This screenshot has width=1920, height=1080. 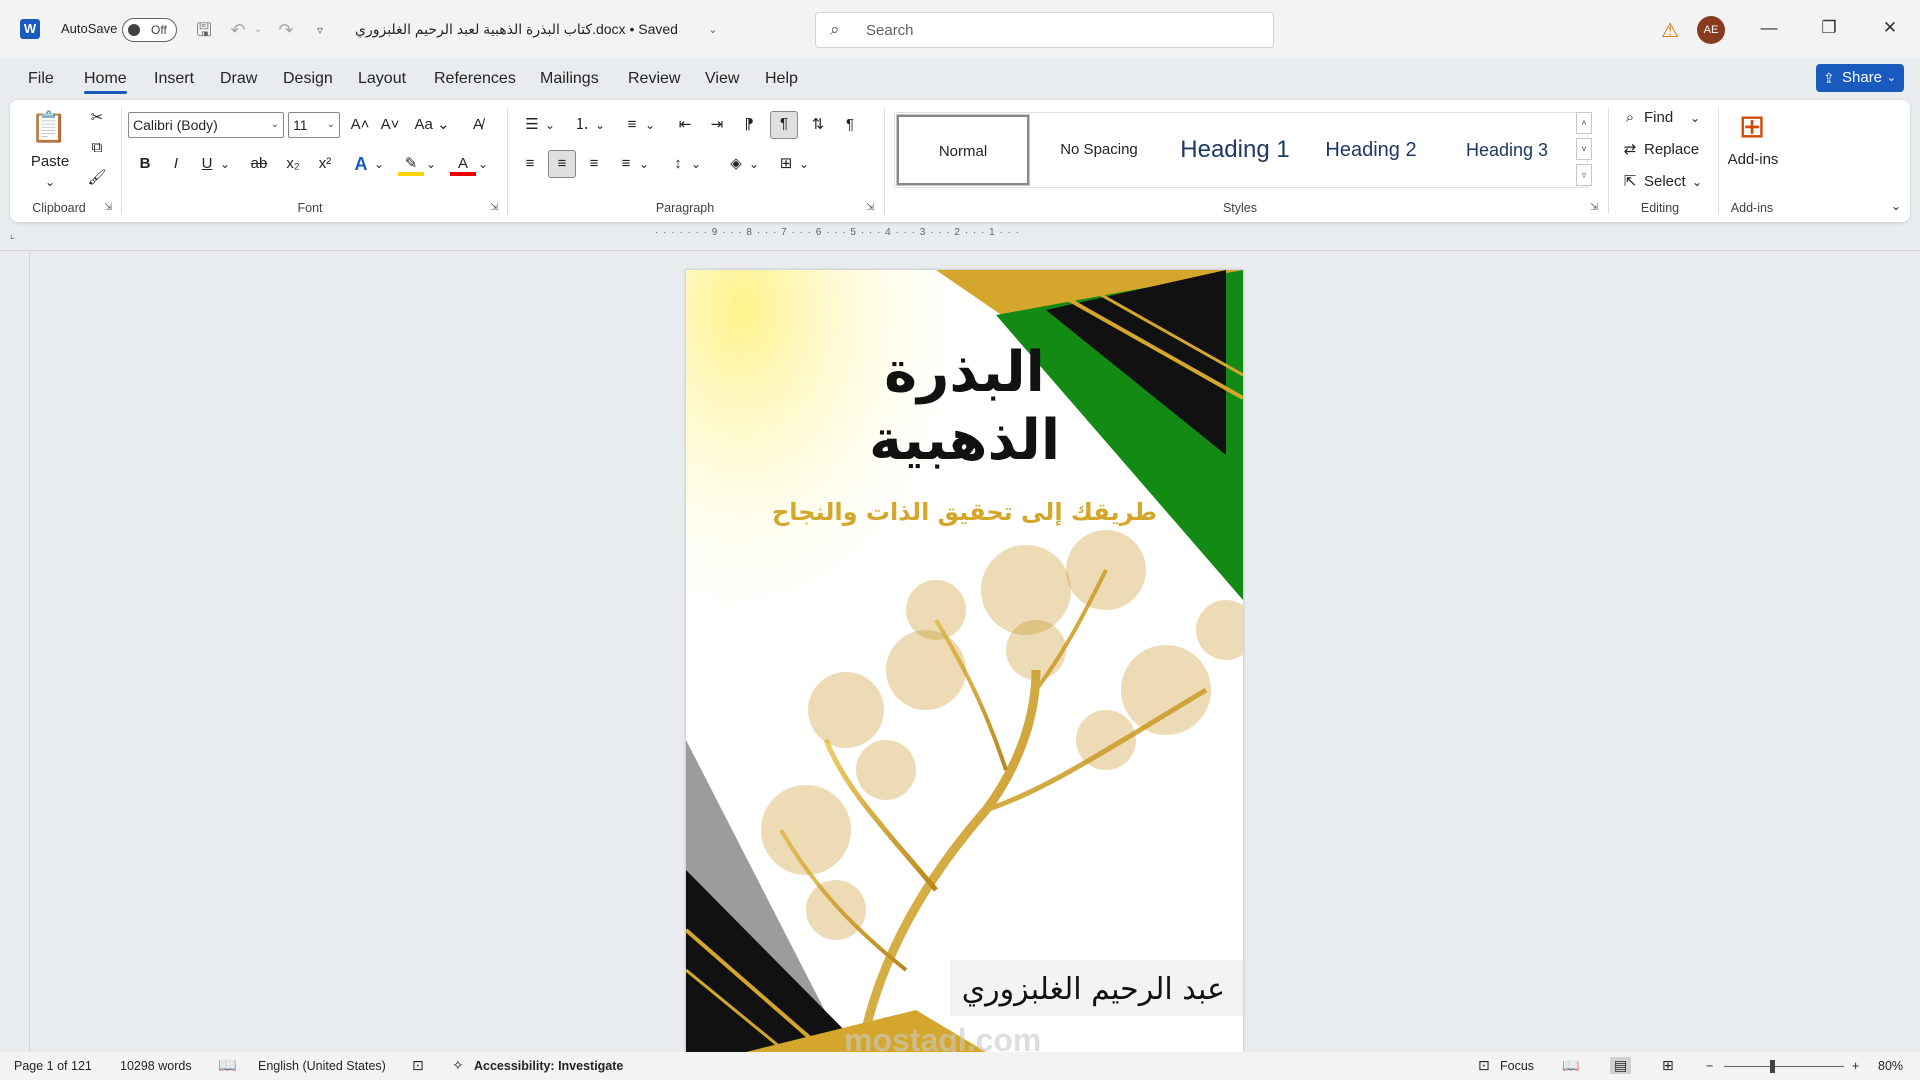 What do you see at coordinates (963, 150) in the screenshot?
I see `style-normal: Normal` at bounding box center [963, 150].